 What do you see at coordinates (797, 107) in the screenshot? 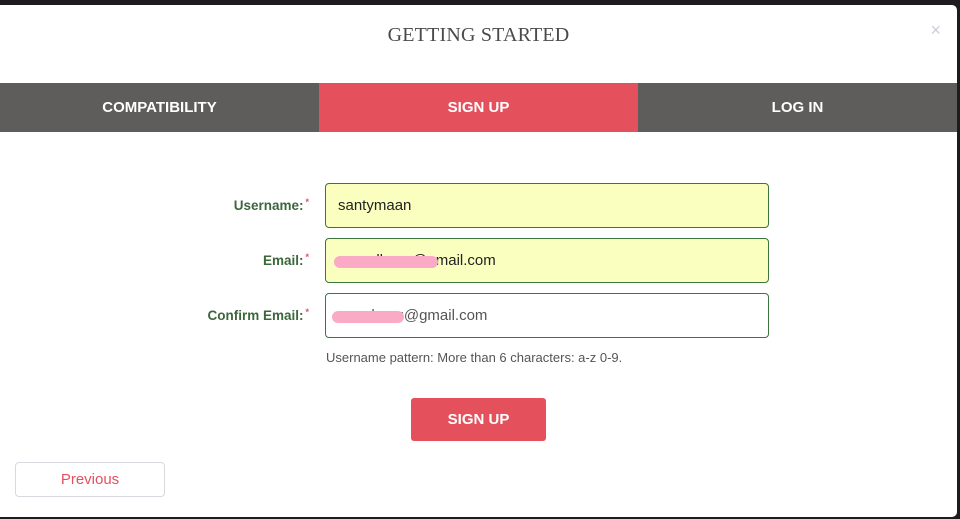
I see `tab-log-in: LOG IN` at bounding box center [797, 107].